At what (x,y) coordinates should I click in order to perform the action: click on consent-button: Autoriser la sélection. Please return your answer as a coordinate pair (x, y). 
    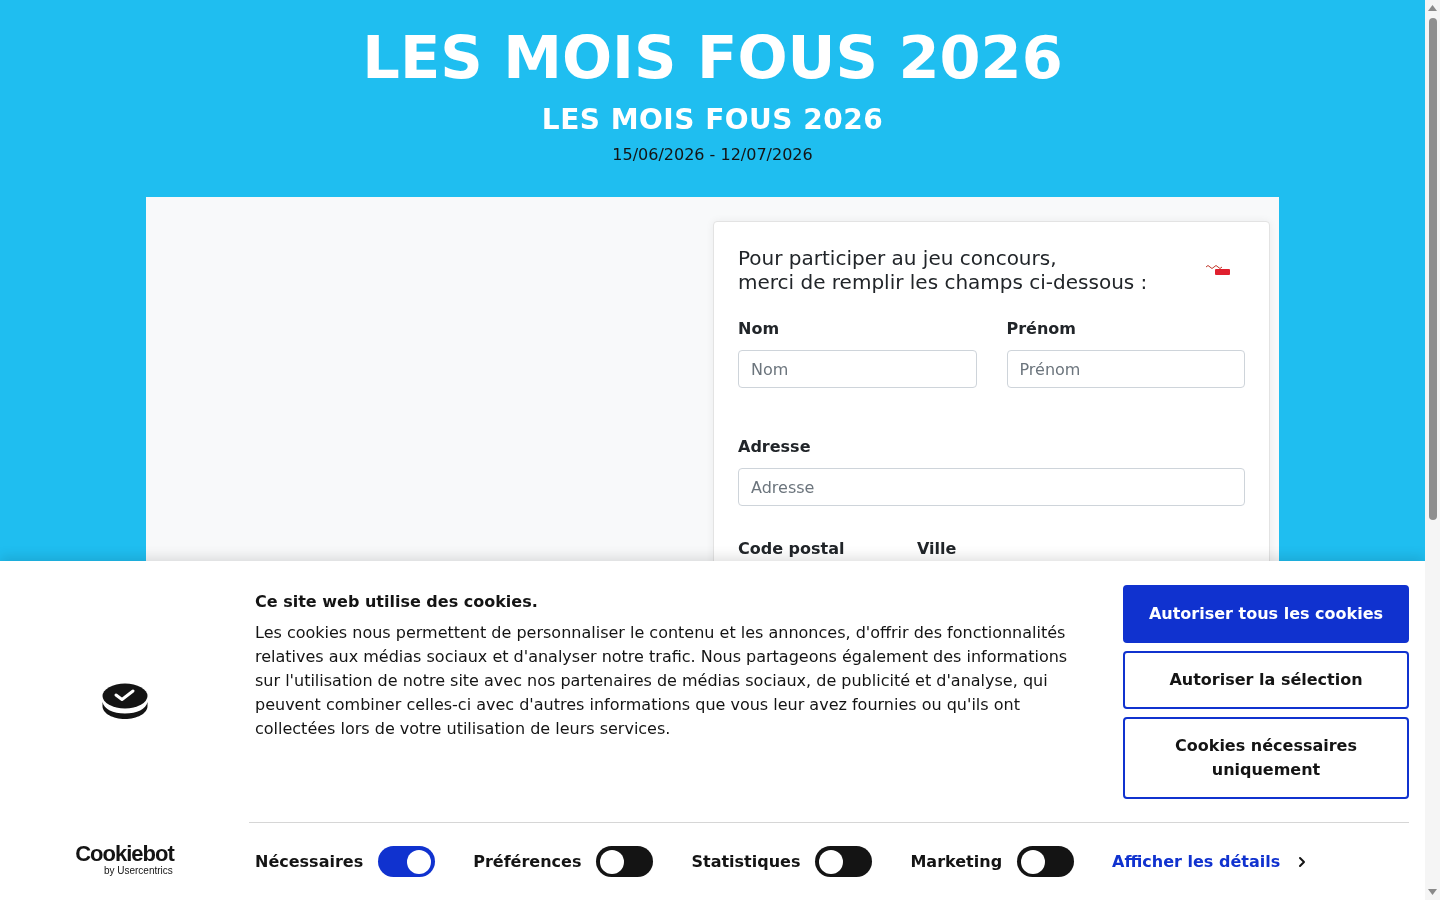
    Looking at the image, I should click on (1266, 680).